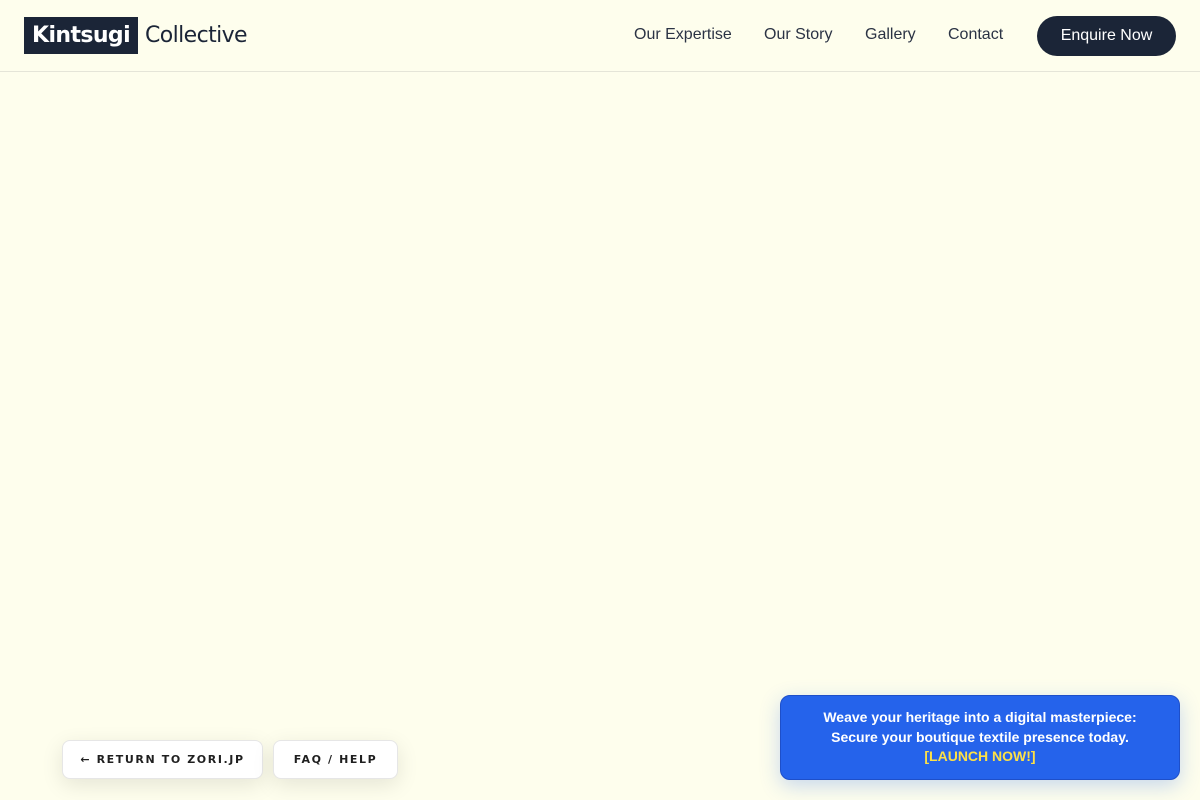 This screenshot has width=1200, height=800. Describe the element at coordinates (890, 35) in the screenshot. I see `nav-link-gallery: Gallery` at that location.